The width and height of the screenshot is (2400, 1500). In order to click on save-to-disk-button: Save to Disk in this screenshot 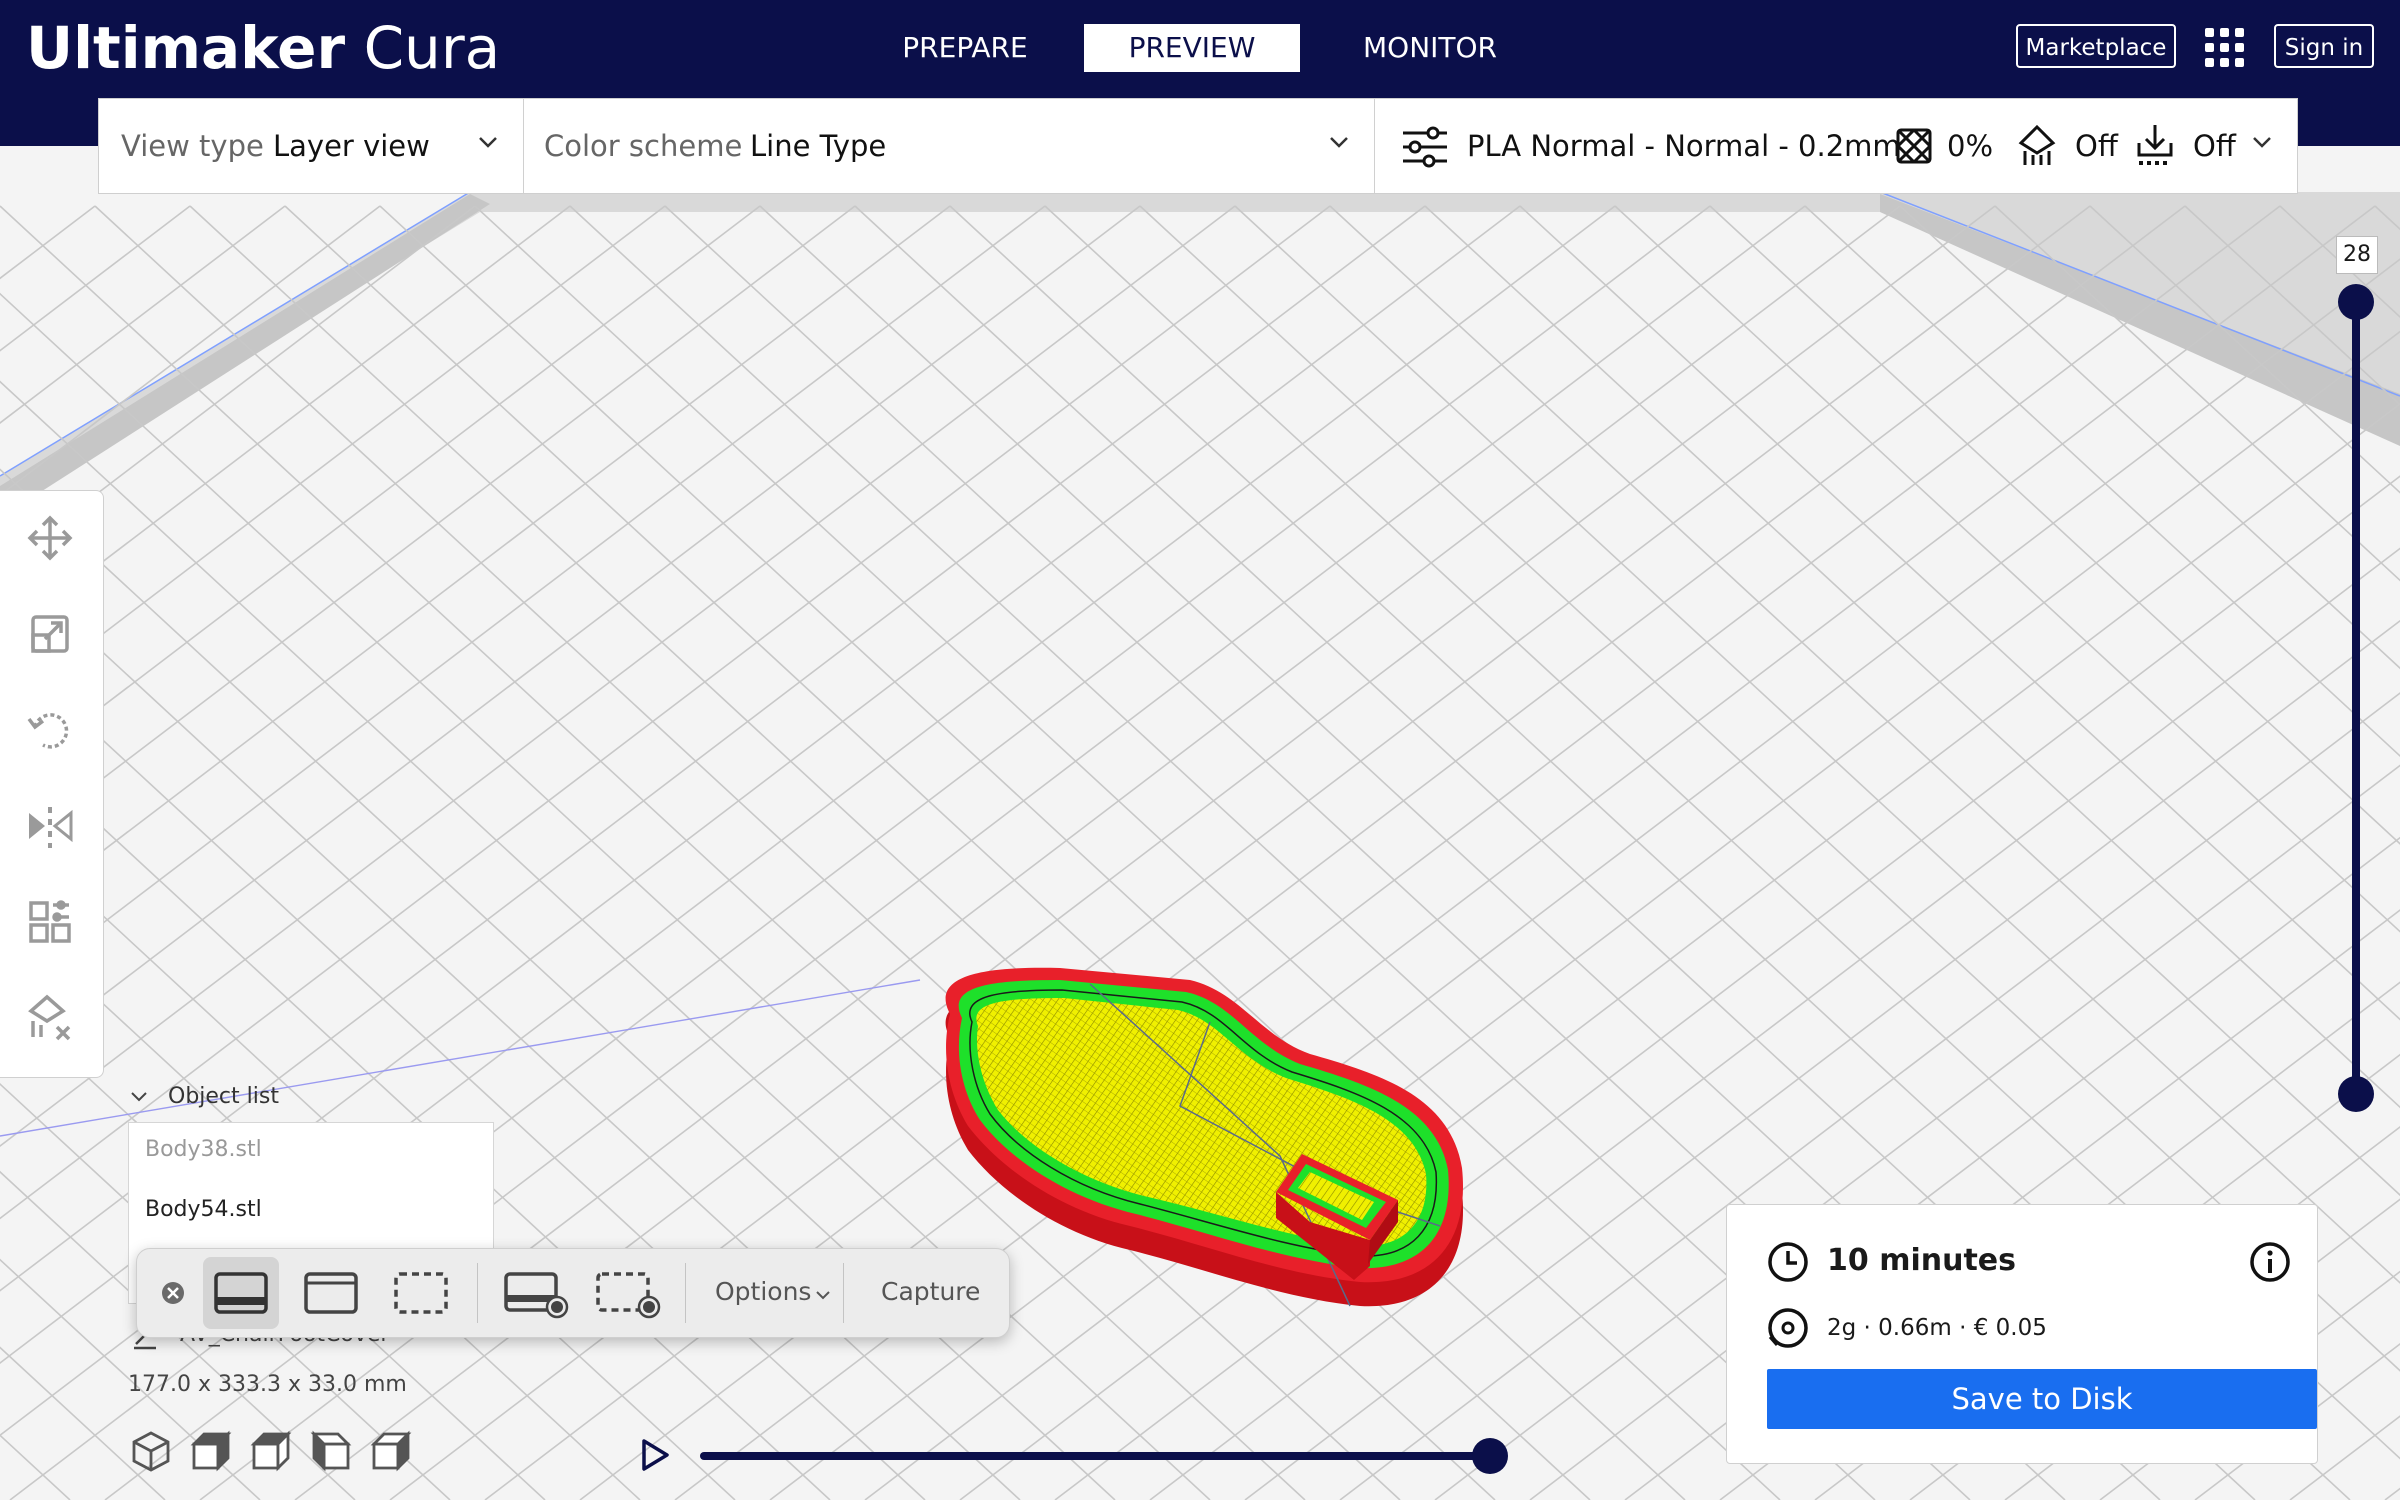, I will do `click(2042, 1399)`.